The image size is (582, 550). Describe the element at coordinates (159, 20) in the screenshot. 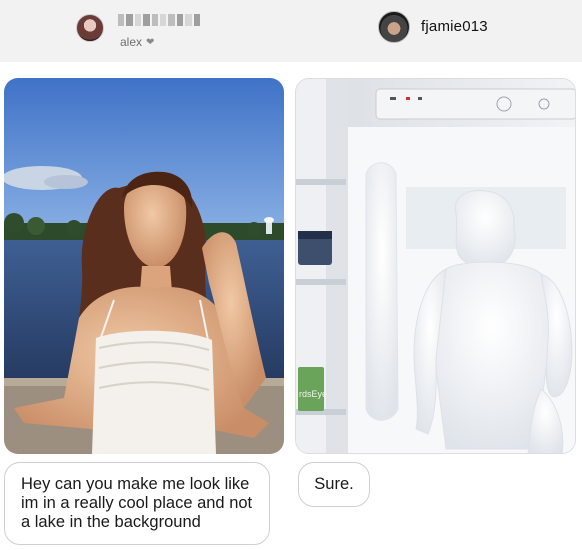

I see `blurred-username` at that location.